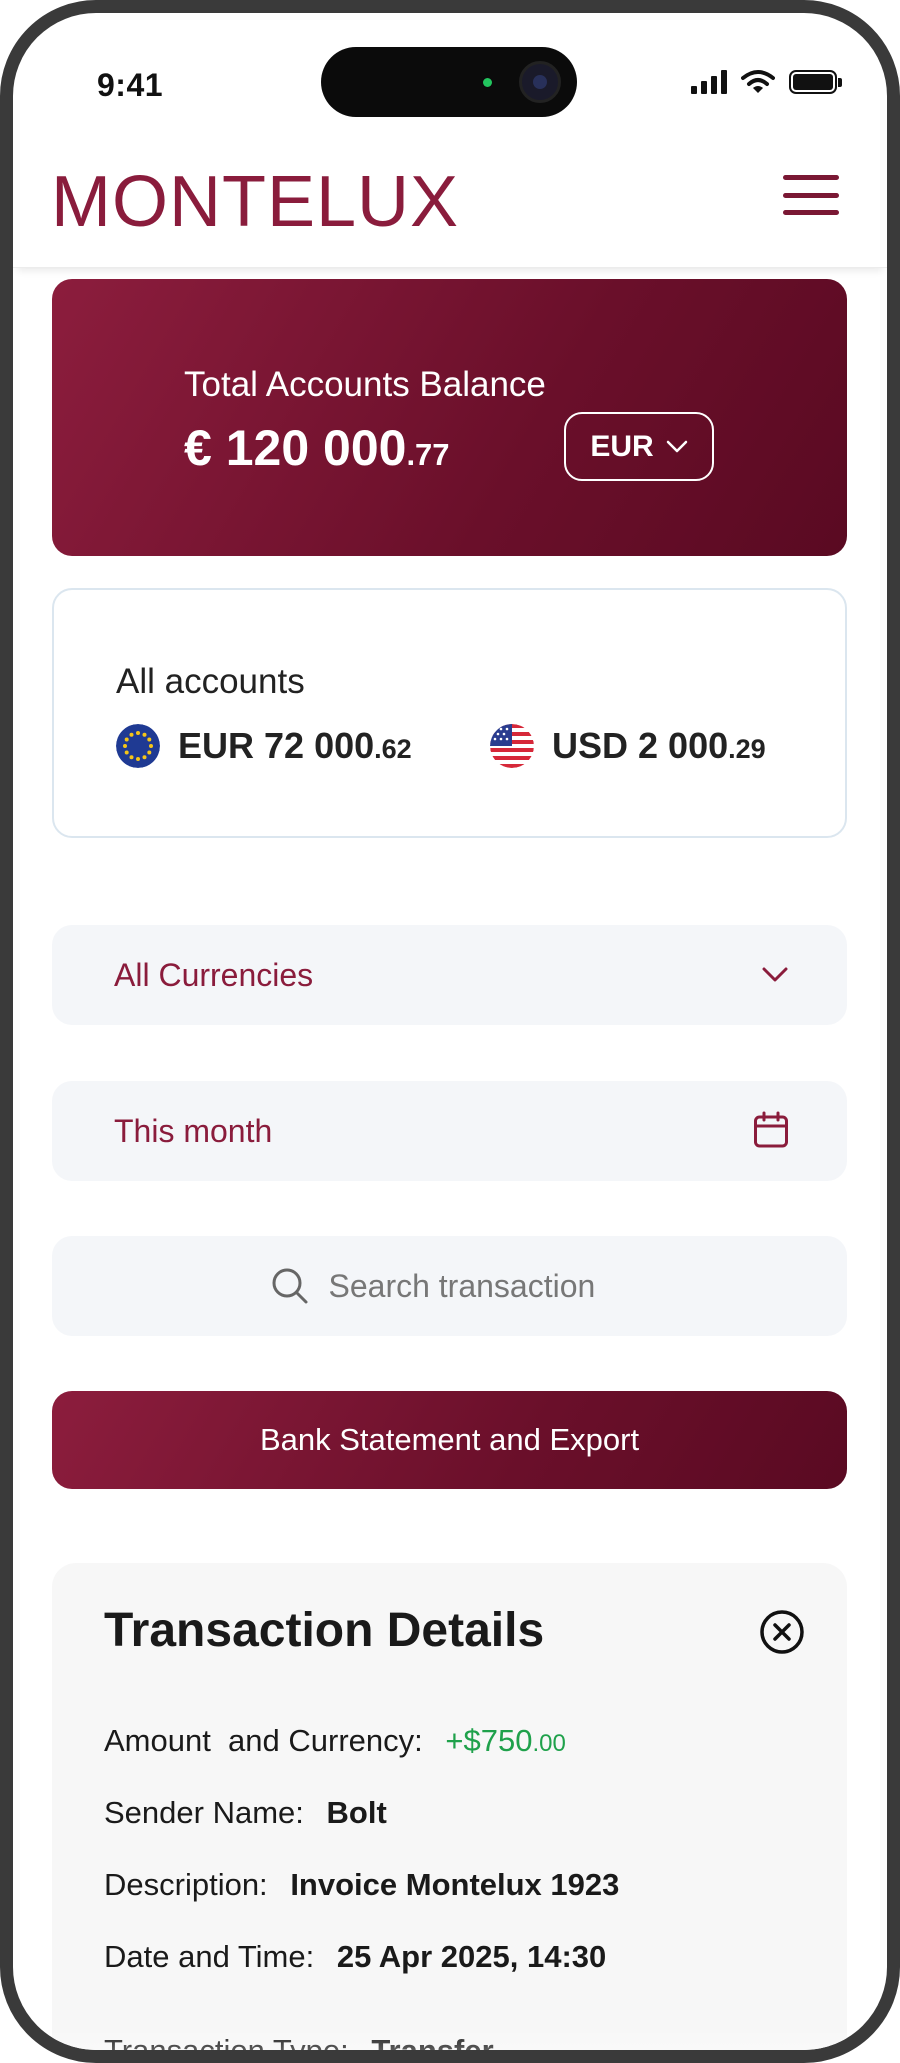 The width and height of the screenshot is (900, 2063). What do you see at coordinates (428, 454) in the screenshot?
I see `balance-amount-cents: .77` at bounding box center [428, 454].